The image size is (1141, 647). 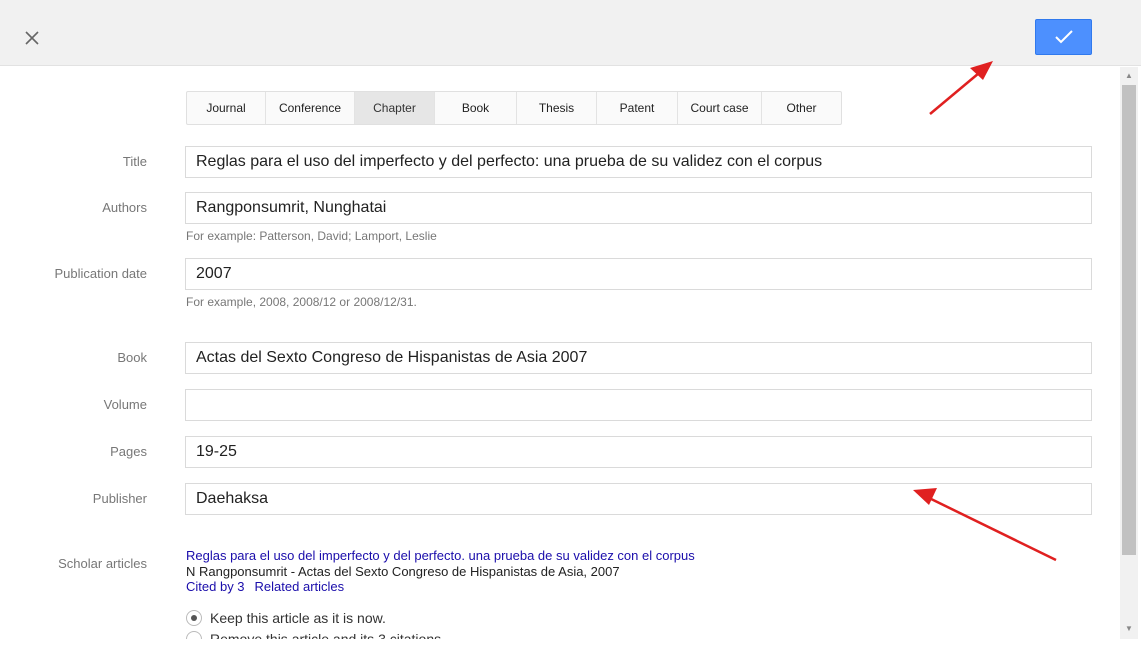 What do you see at coordinates (1129, 320) in the screenshot?
I see `scrollbar-thumb` at bounding box center [1129, 320].